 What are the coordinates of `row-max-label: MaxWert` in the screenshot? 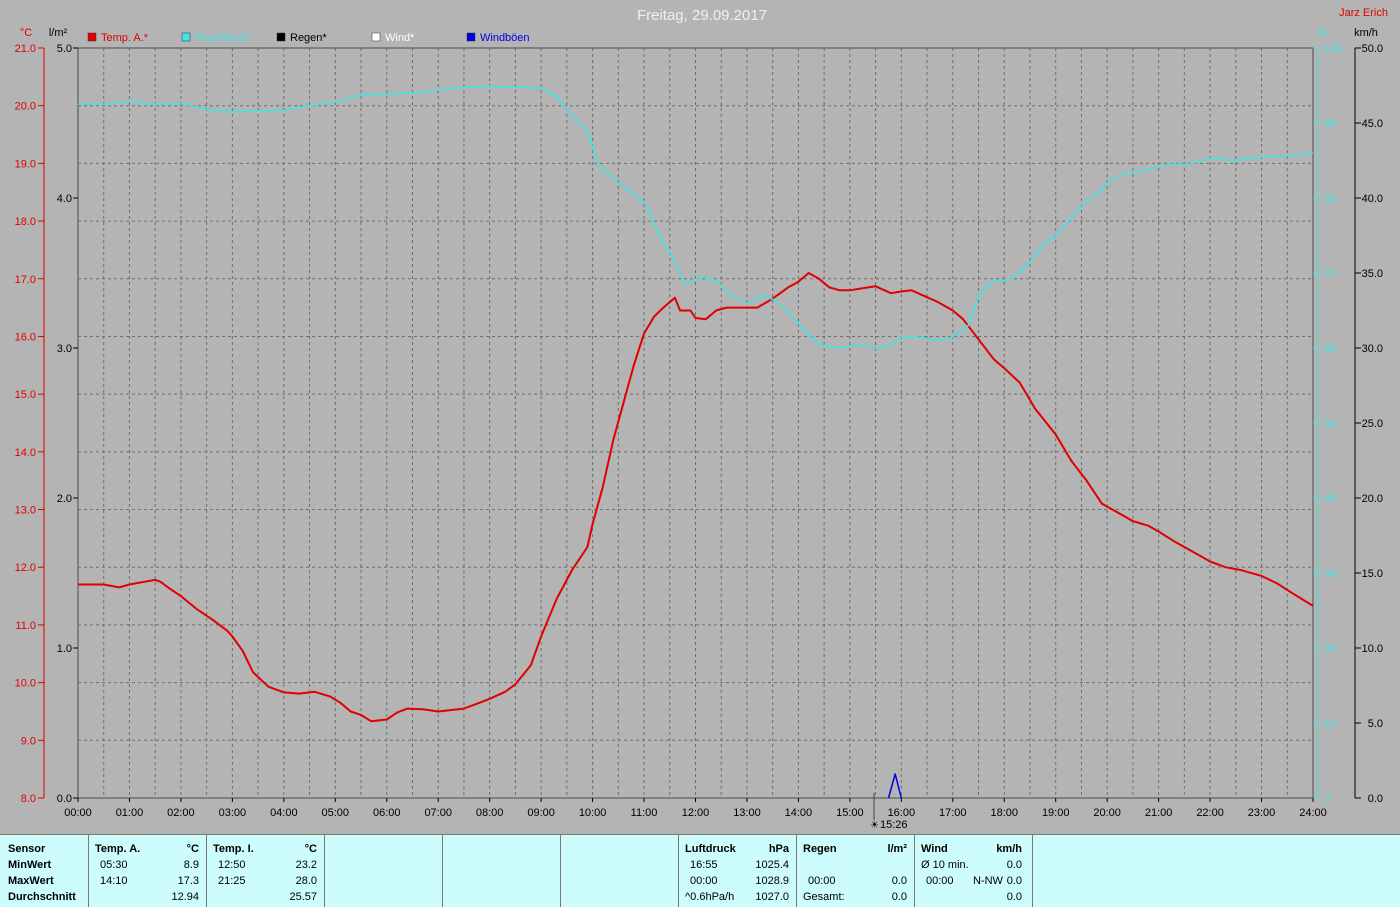 It's located at (31, 881).